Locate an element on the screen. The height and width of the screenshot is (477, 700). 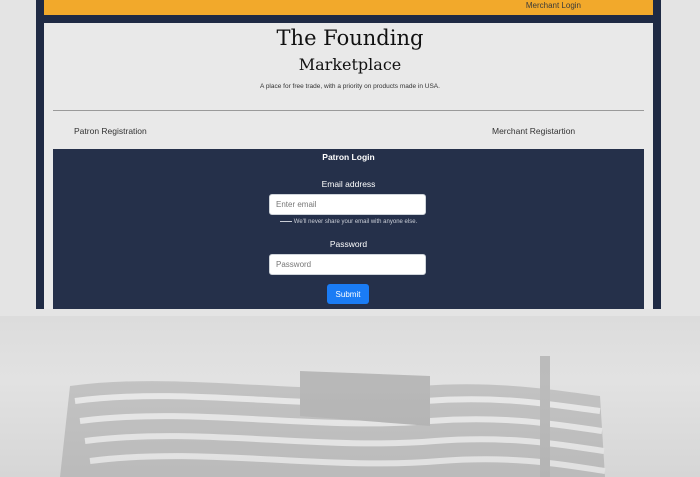
header-divider is located at coordinates (348, 110).